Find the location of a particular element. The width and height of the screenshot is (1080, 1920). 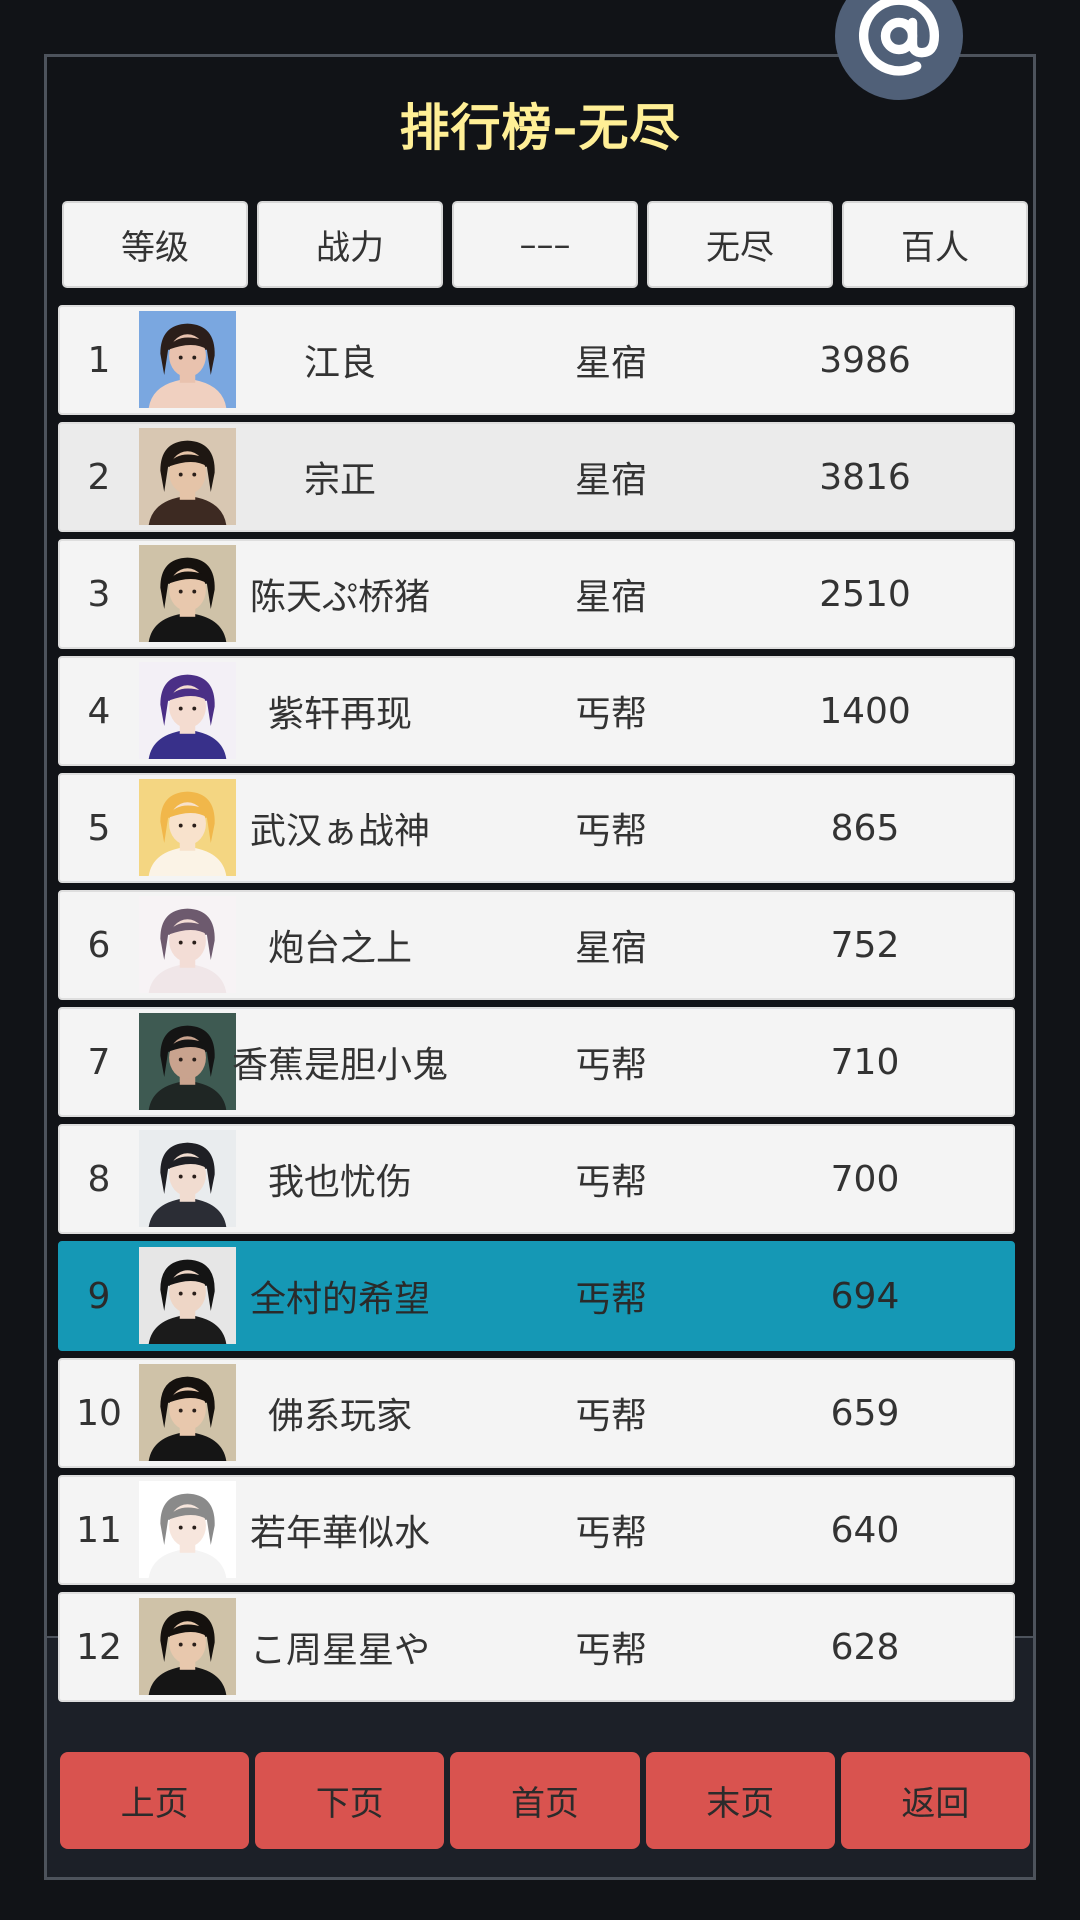

score-value: 3986 is located at coordinates (865, 360).